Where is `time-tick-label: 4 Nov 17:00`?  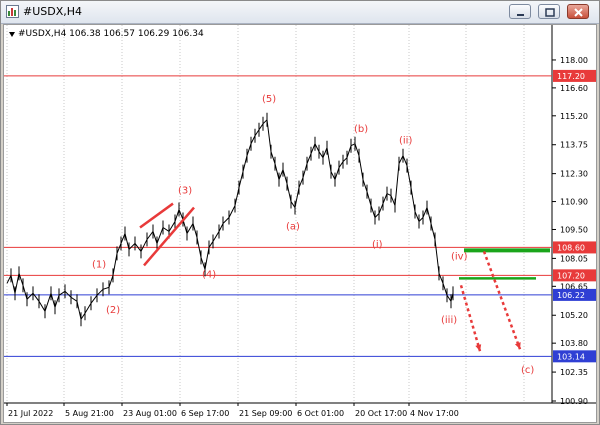 time-tick-label: 4 Nov 17:00 is located at coordinates (434, 413).